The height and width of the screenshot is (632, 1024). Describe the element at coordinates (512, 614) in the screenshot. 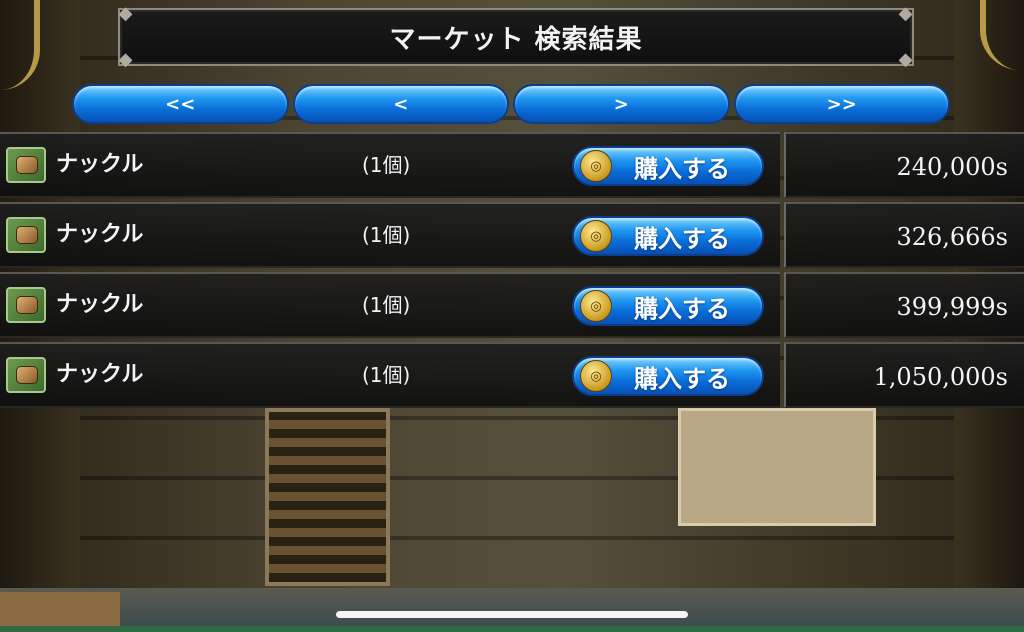

I see `home-indicator` at that location.